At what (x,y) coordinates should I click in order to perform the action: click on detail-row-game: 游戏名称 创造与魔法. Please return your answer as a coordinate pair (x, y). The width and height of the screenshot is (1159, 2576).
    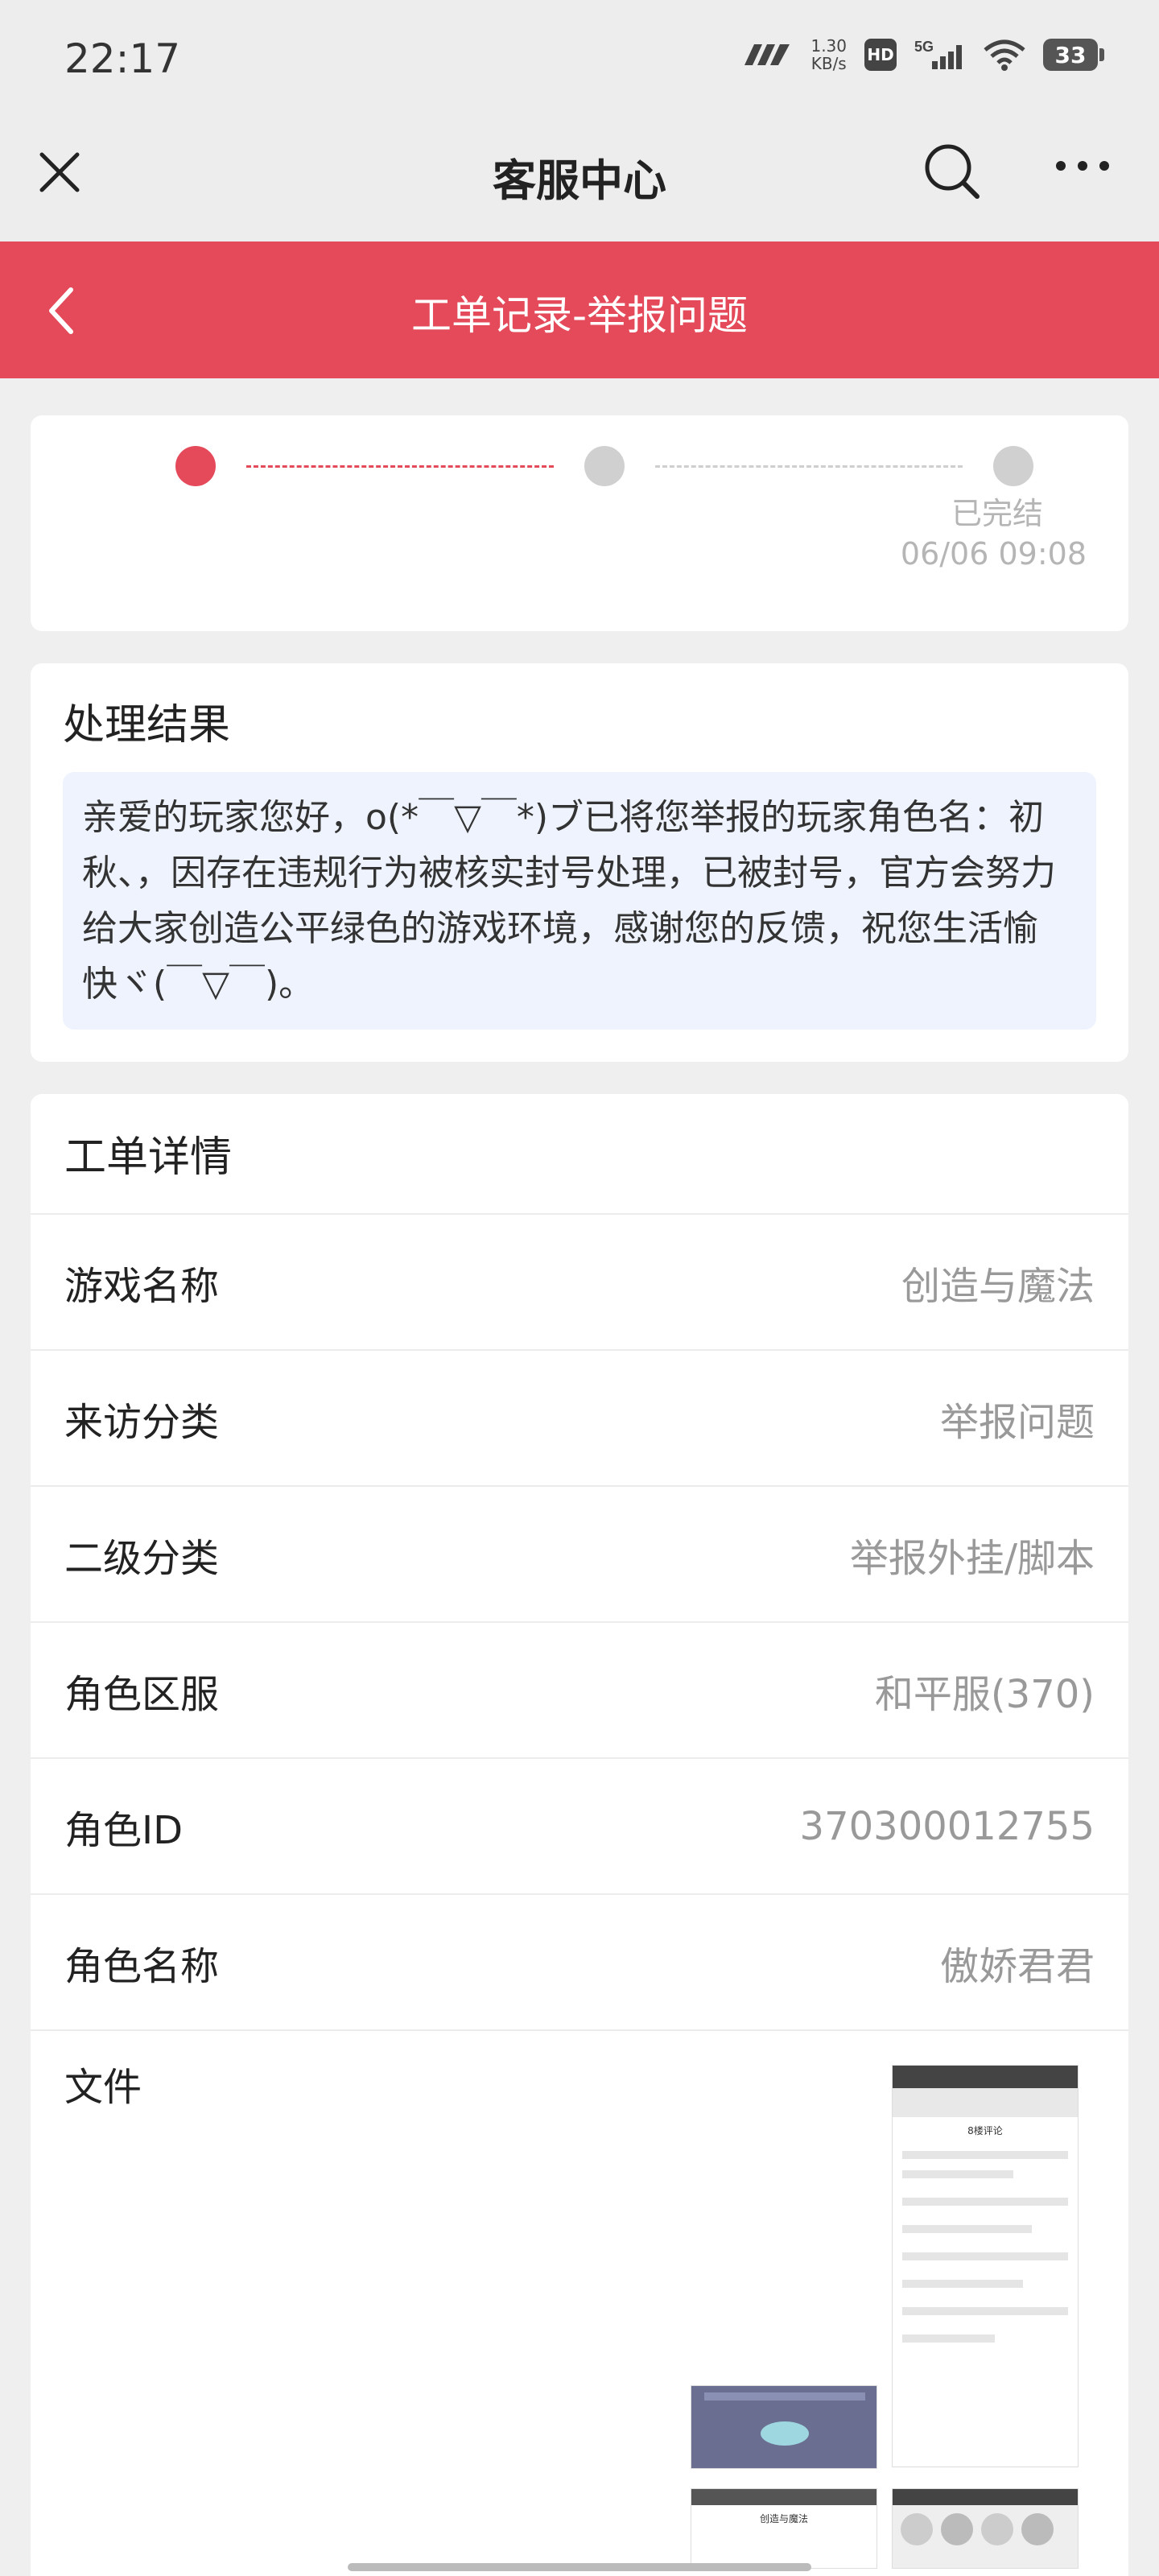
    Looking at the image, I should click on (579, 1283).